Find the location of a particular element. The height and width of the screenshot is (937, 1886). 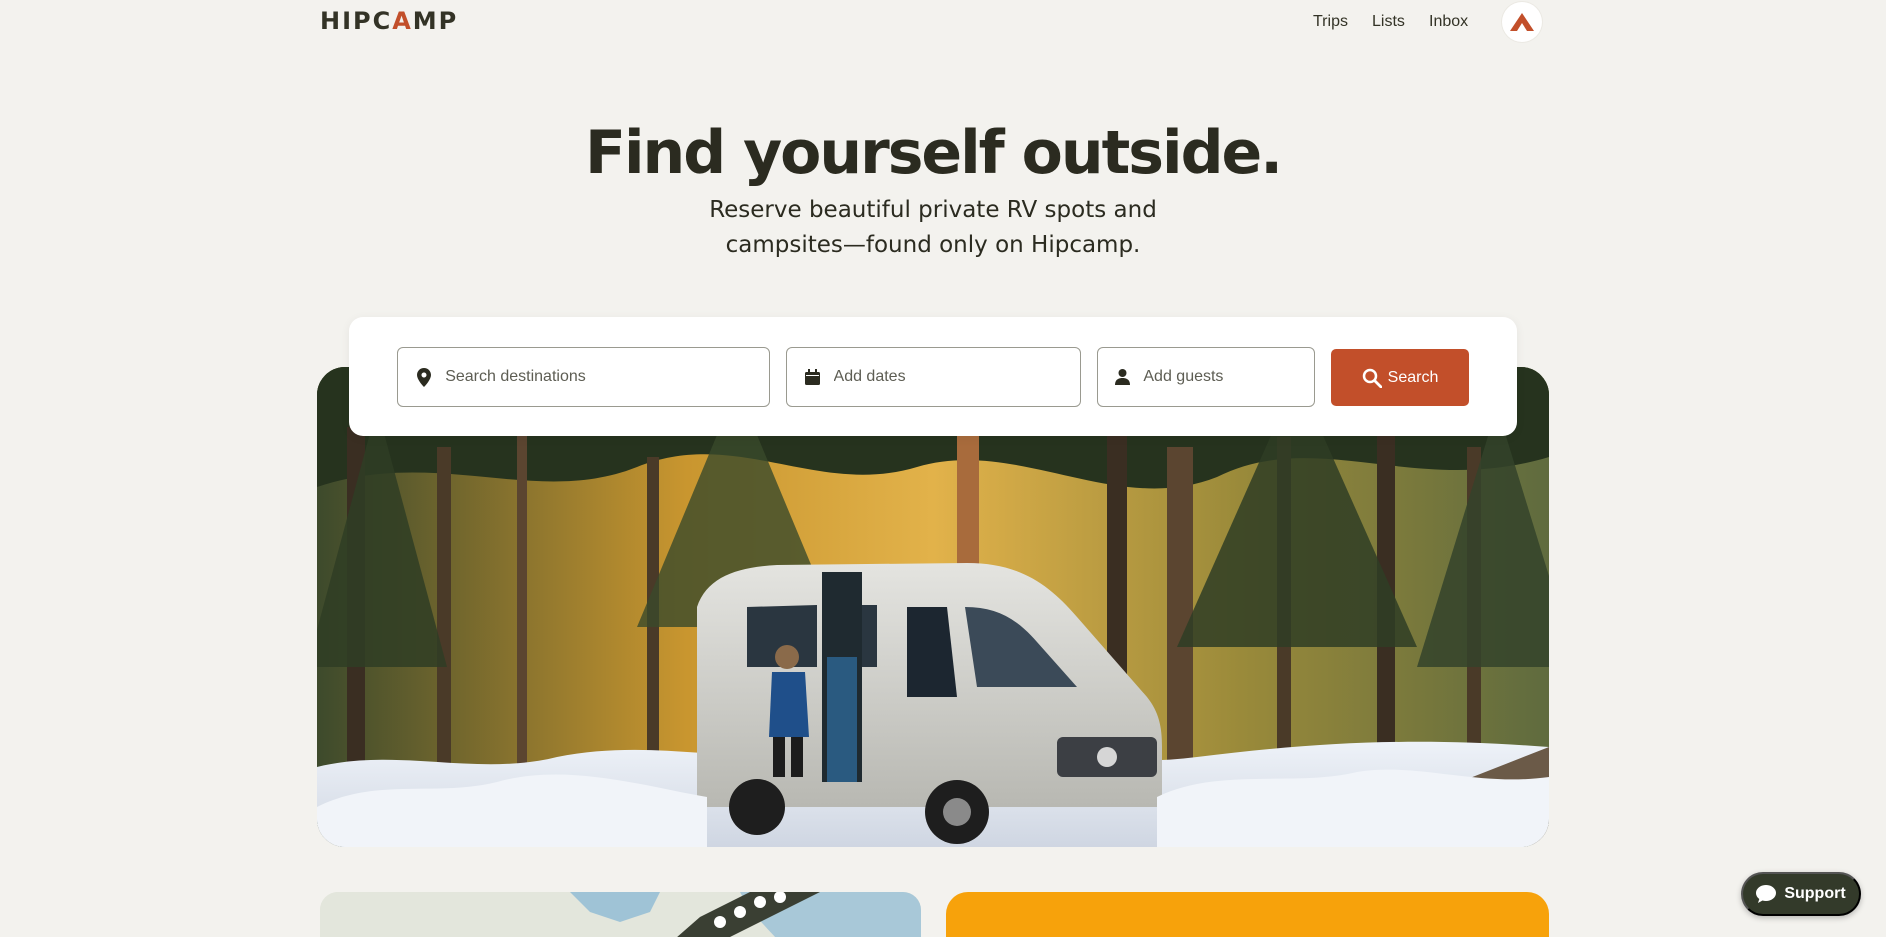

search-icon is located at coordinates (1372, 378).